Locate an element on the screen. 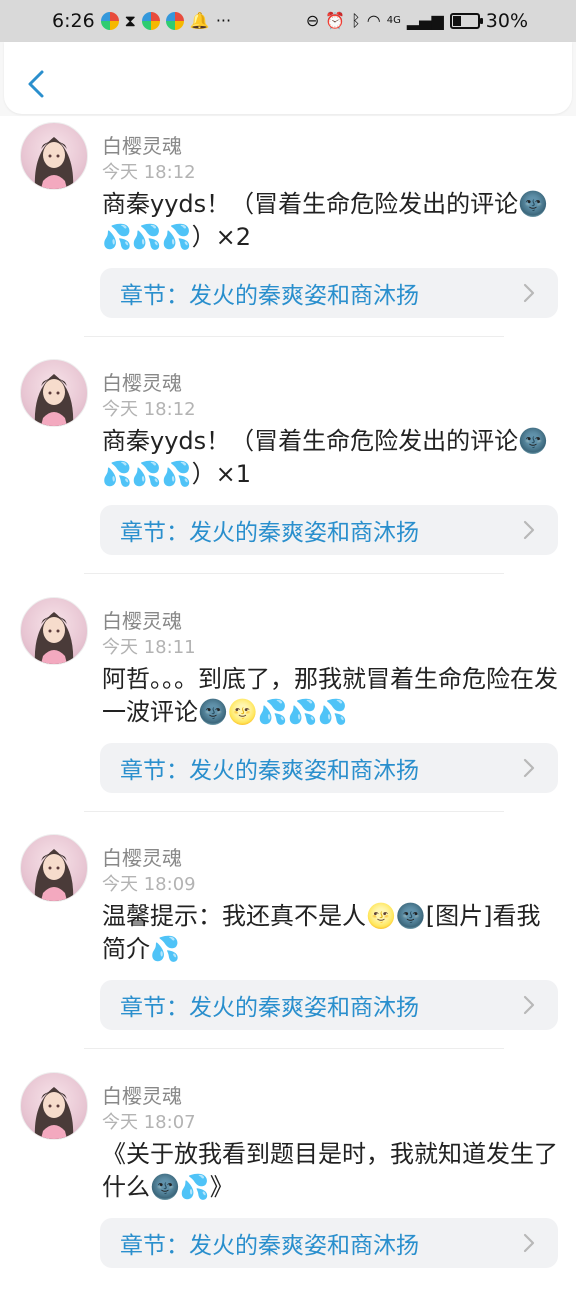 This screenshot has width=576, height=1310. timestamp: 今天 18:07 is located at coordinates (149, 1122).